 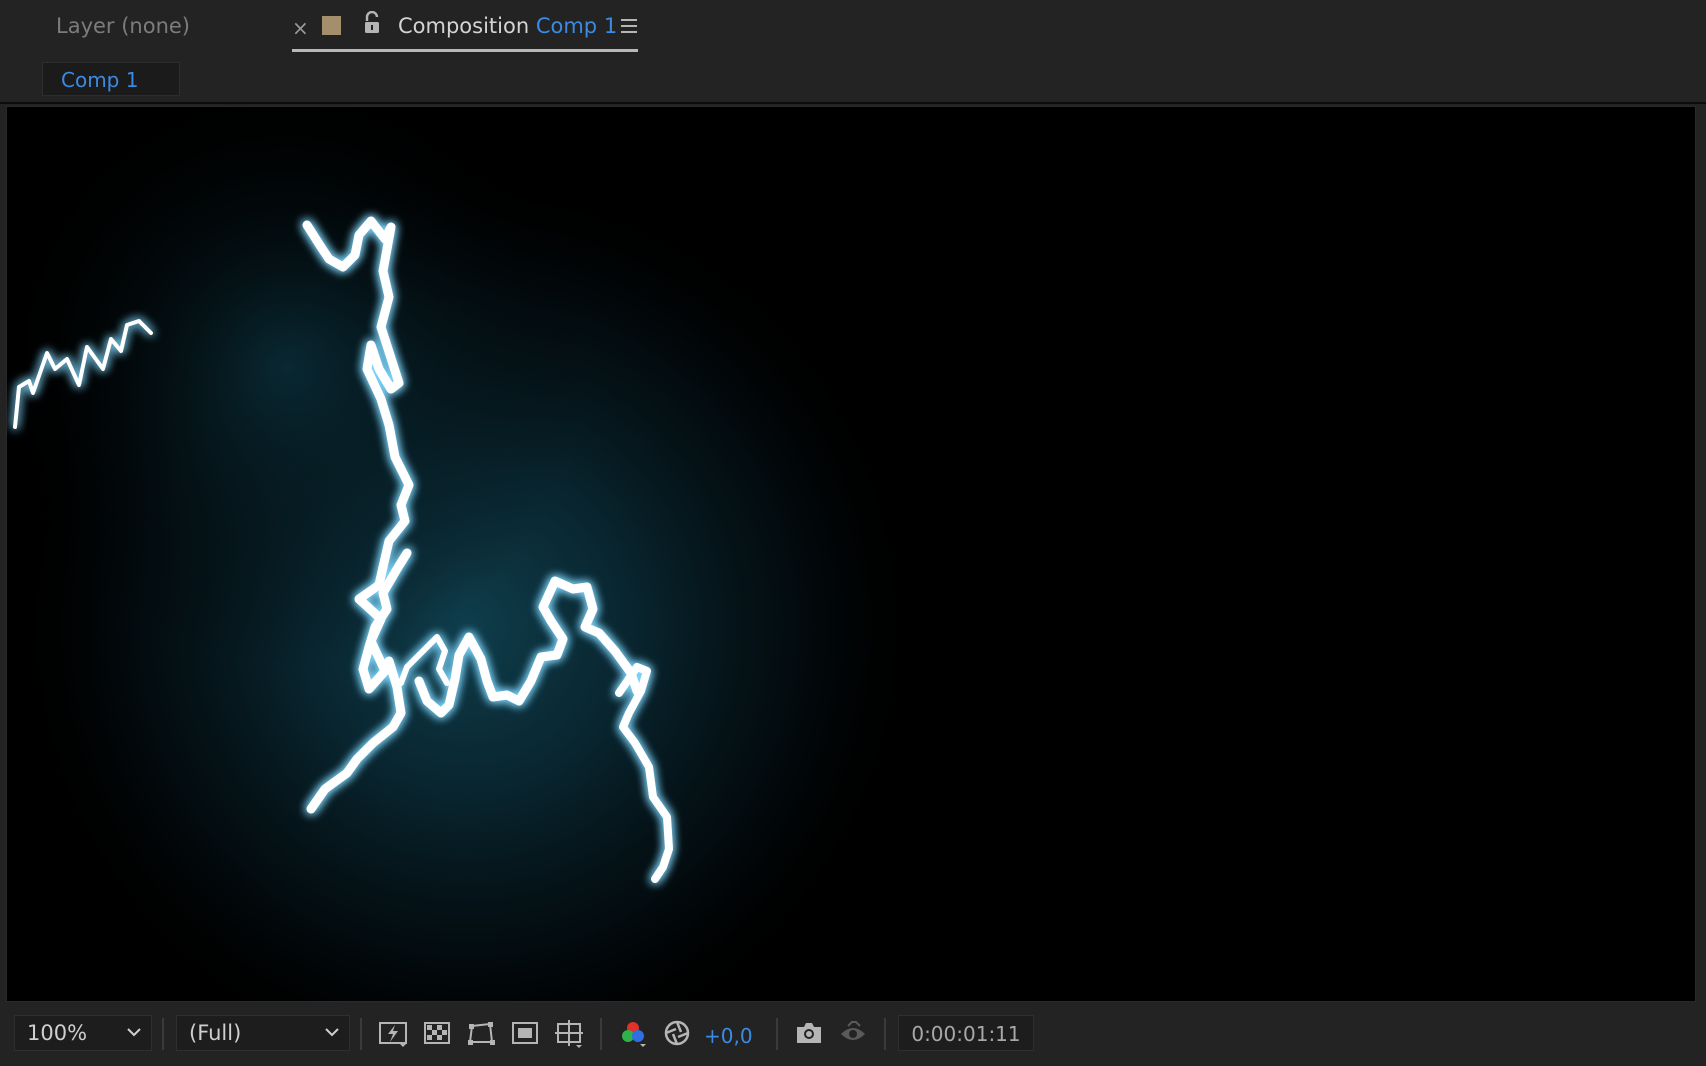 What do you see at coordinates (728, 1036) in the screenshot?
I see `exposure-value: +0,0` at bounding box center [728, 1036].